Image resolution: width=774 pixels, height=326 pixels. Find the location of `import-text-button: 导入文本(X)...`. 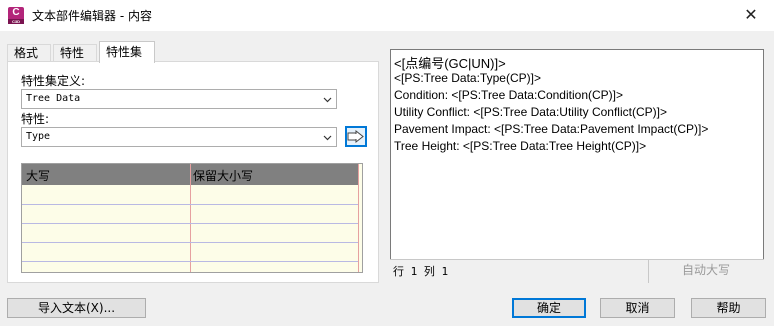

import-text-button: 导入文本(X)... is located at coordinates (76, 308).